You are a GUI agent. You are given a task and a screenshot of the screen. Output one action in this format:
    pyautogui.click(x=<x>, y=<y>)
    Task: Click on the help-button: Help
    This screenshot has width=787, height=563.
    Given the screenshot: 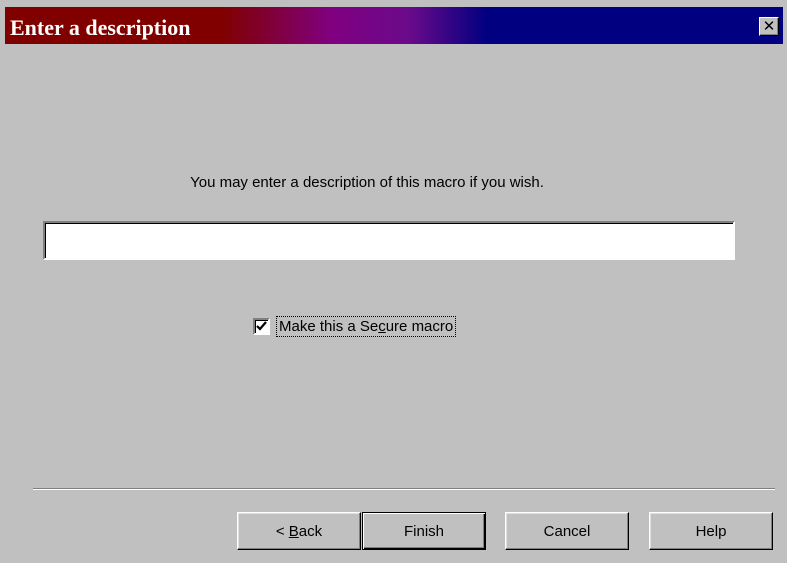 What is the action you would take?
    pyautogui.click(x=711, y=531)
    